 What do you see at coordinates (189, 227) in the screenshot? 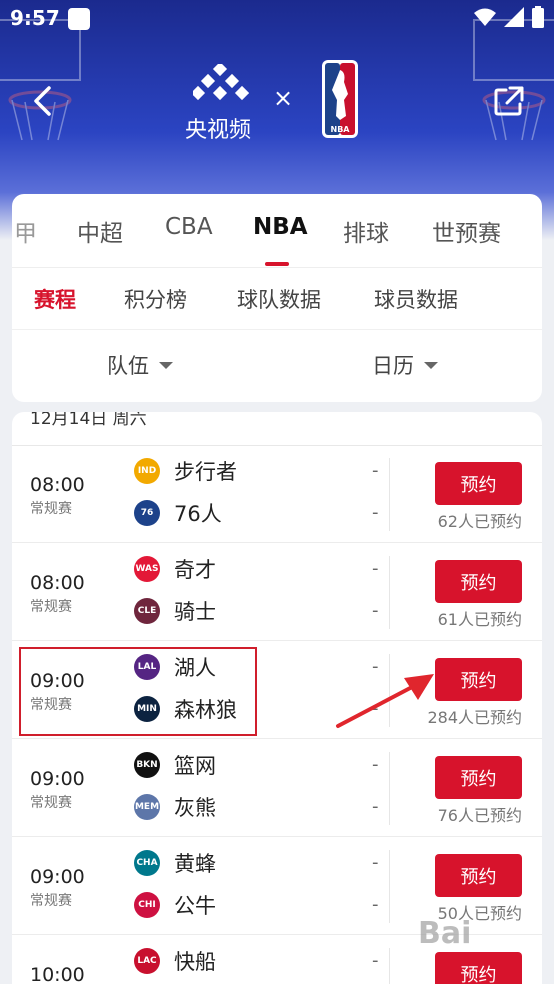
I see `tab-cba: CBA` at bounding box center [189, 227].